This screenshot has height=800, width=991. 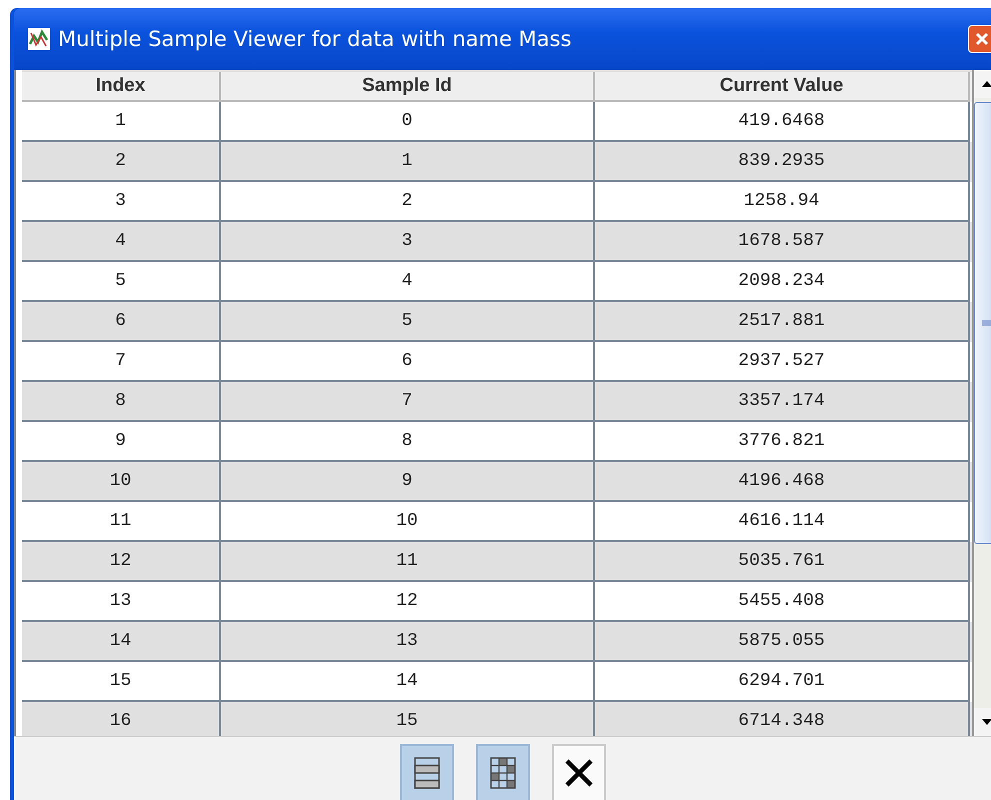 I want to click on grip-icon, so click(x=986, y=323).